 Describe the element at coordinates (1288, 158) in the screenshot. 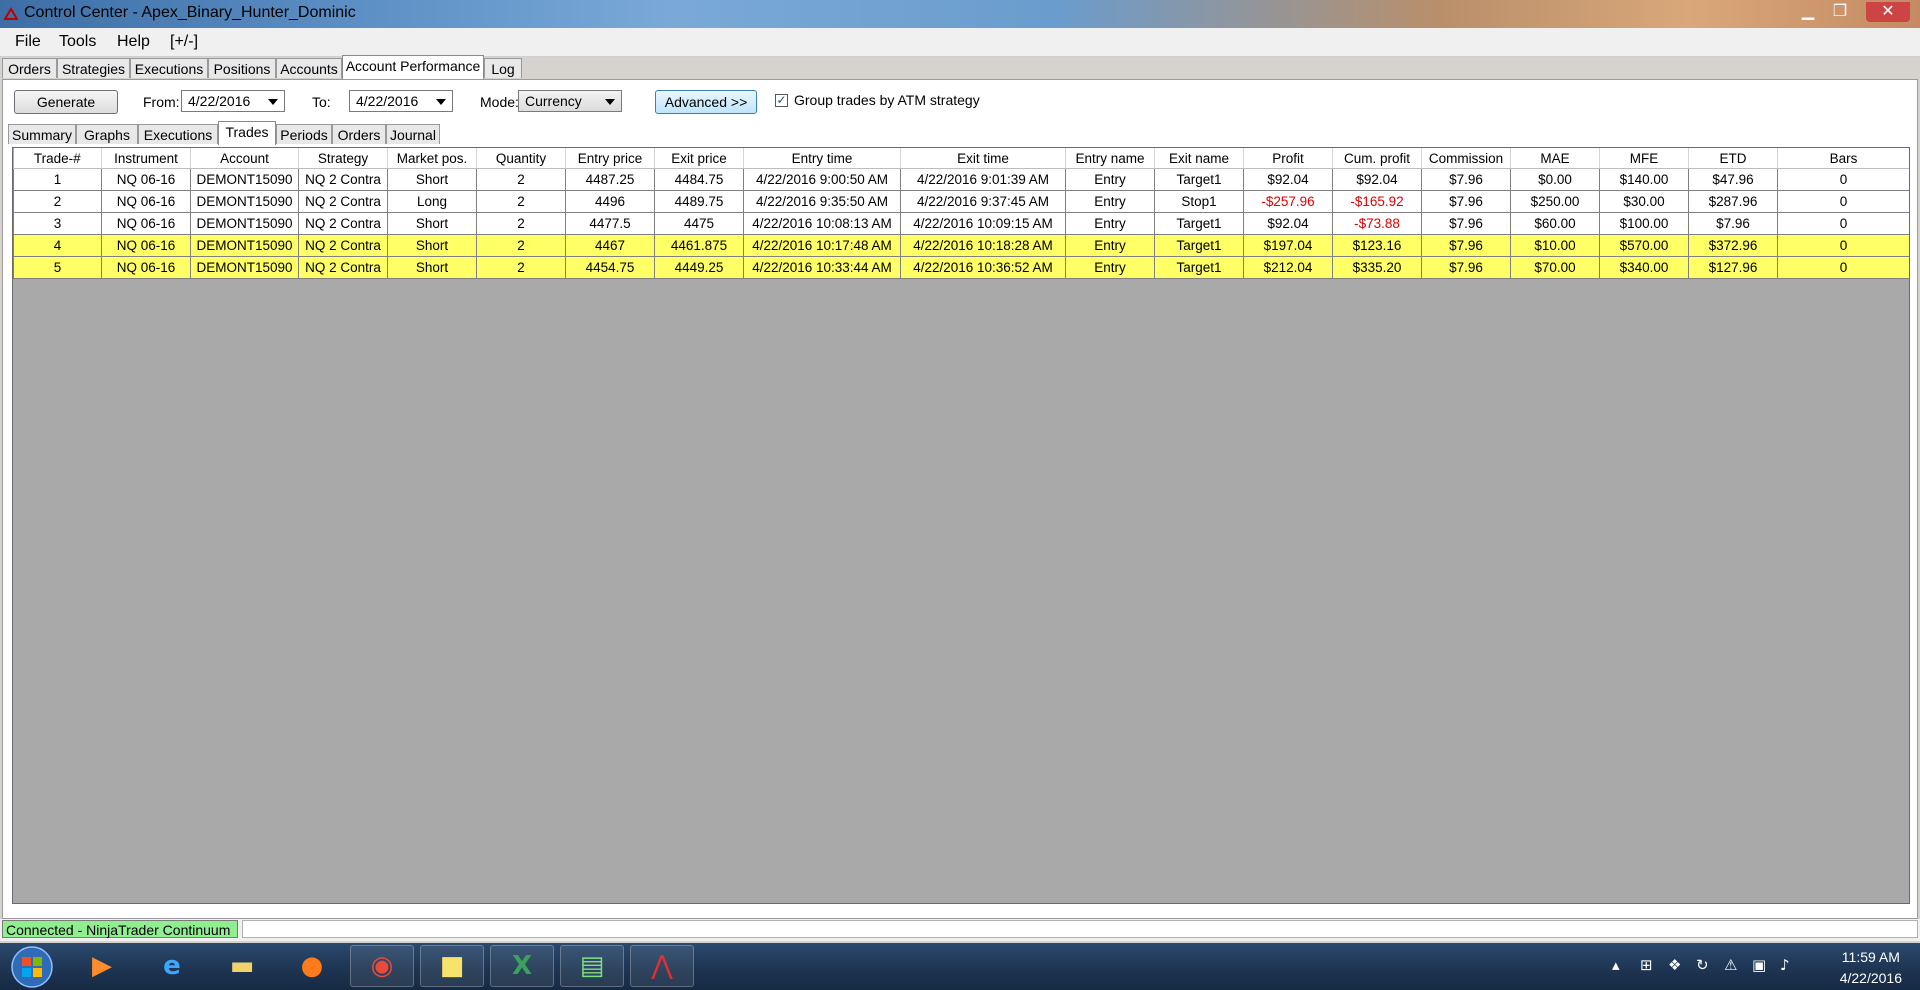

I see `column-header: Profit` at that location.